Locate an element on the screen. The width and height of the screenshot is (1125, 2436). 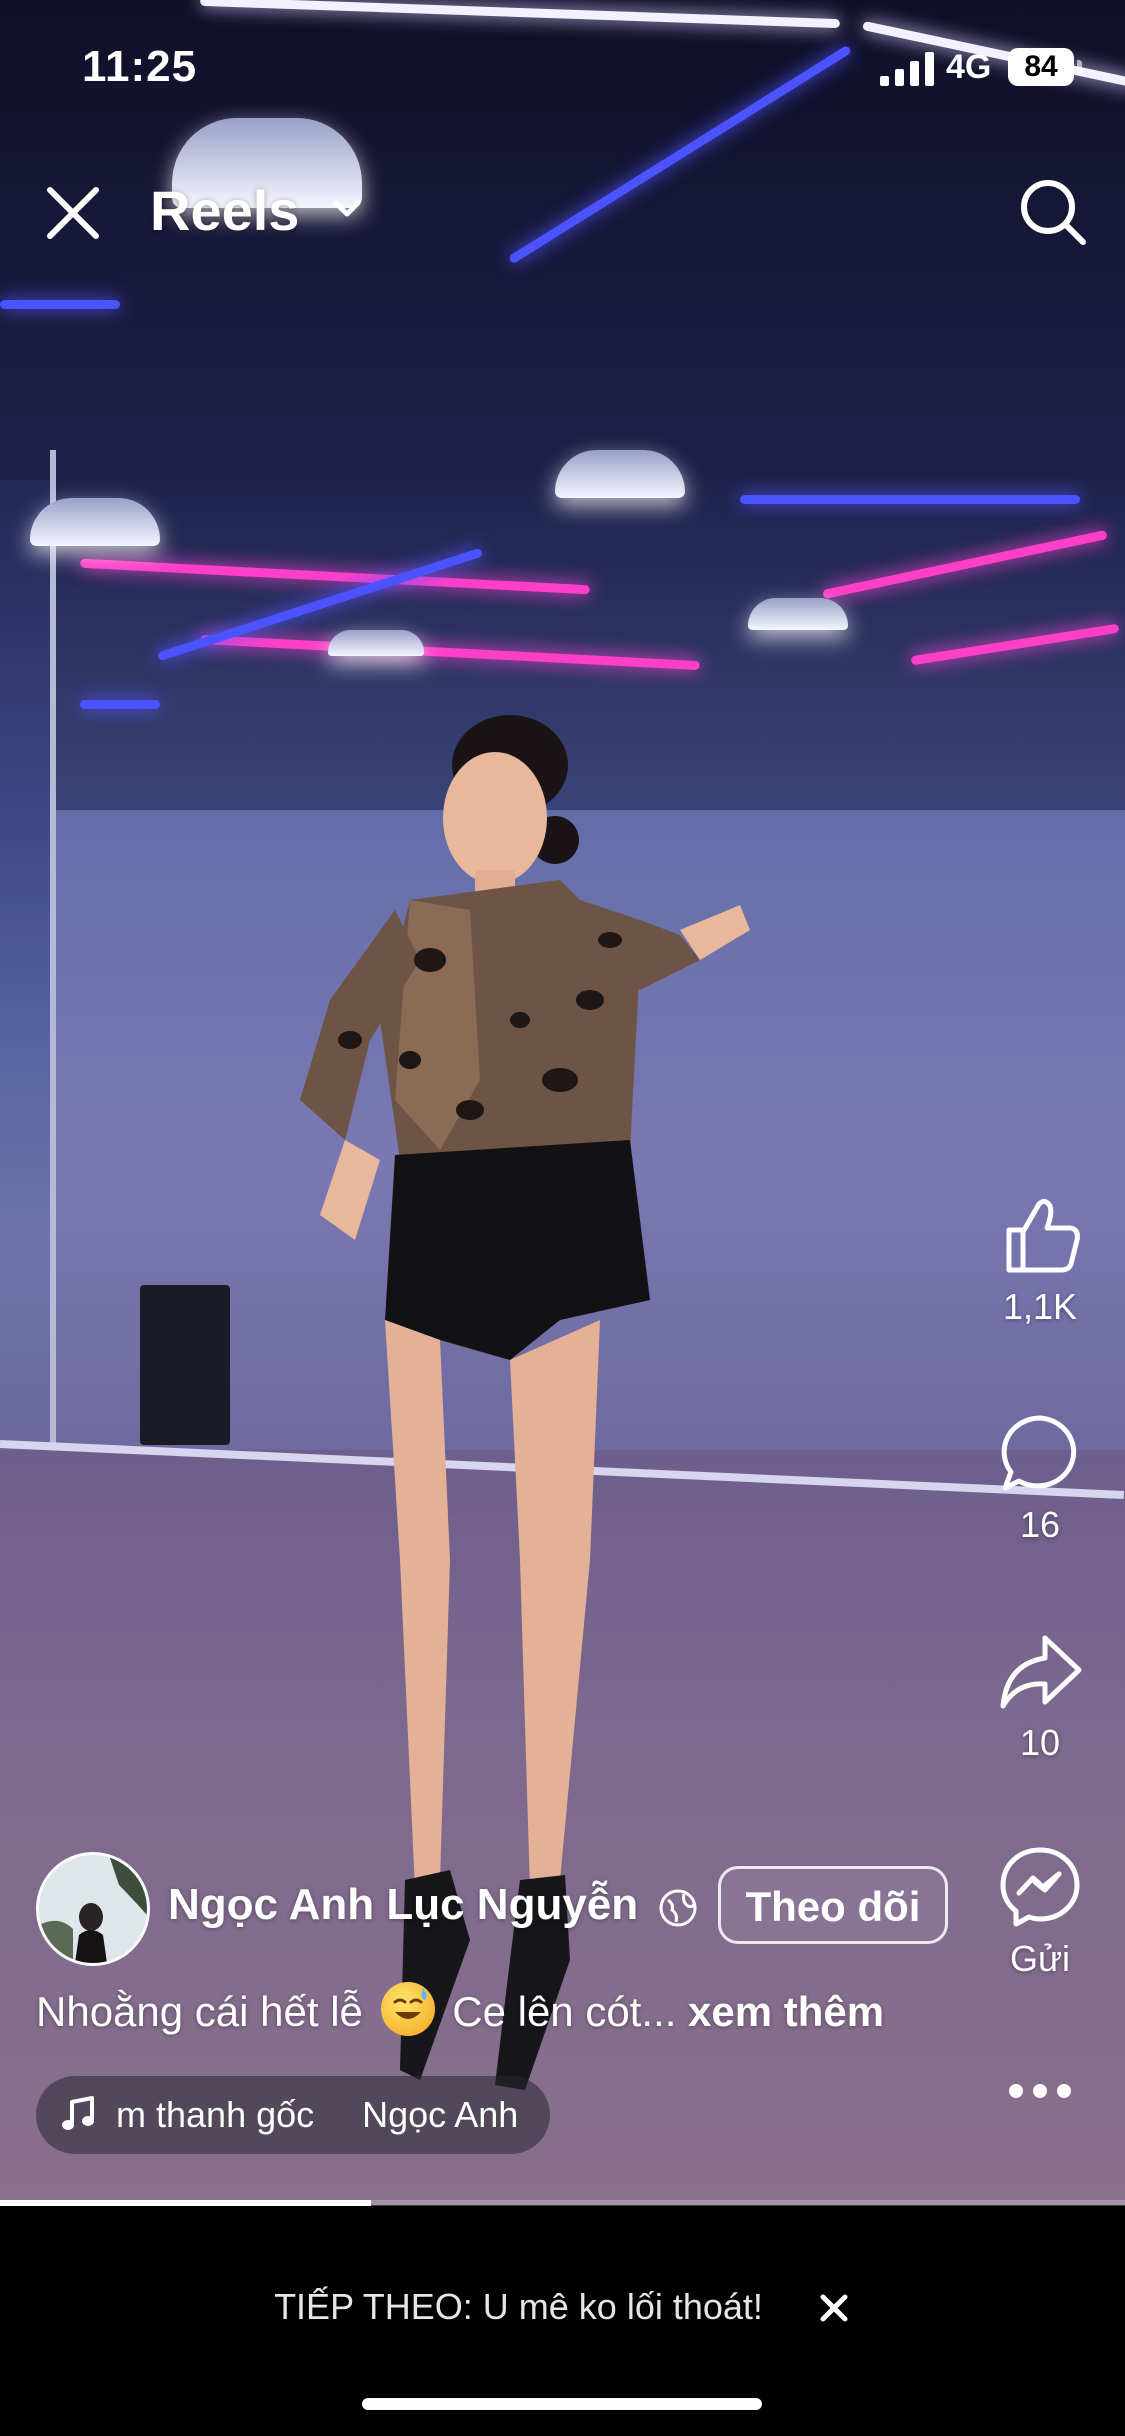
avatar-photo is located at coordinates (93, 1909).